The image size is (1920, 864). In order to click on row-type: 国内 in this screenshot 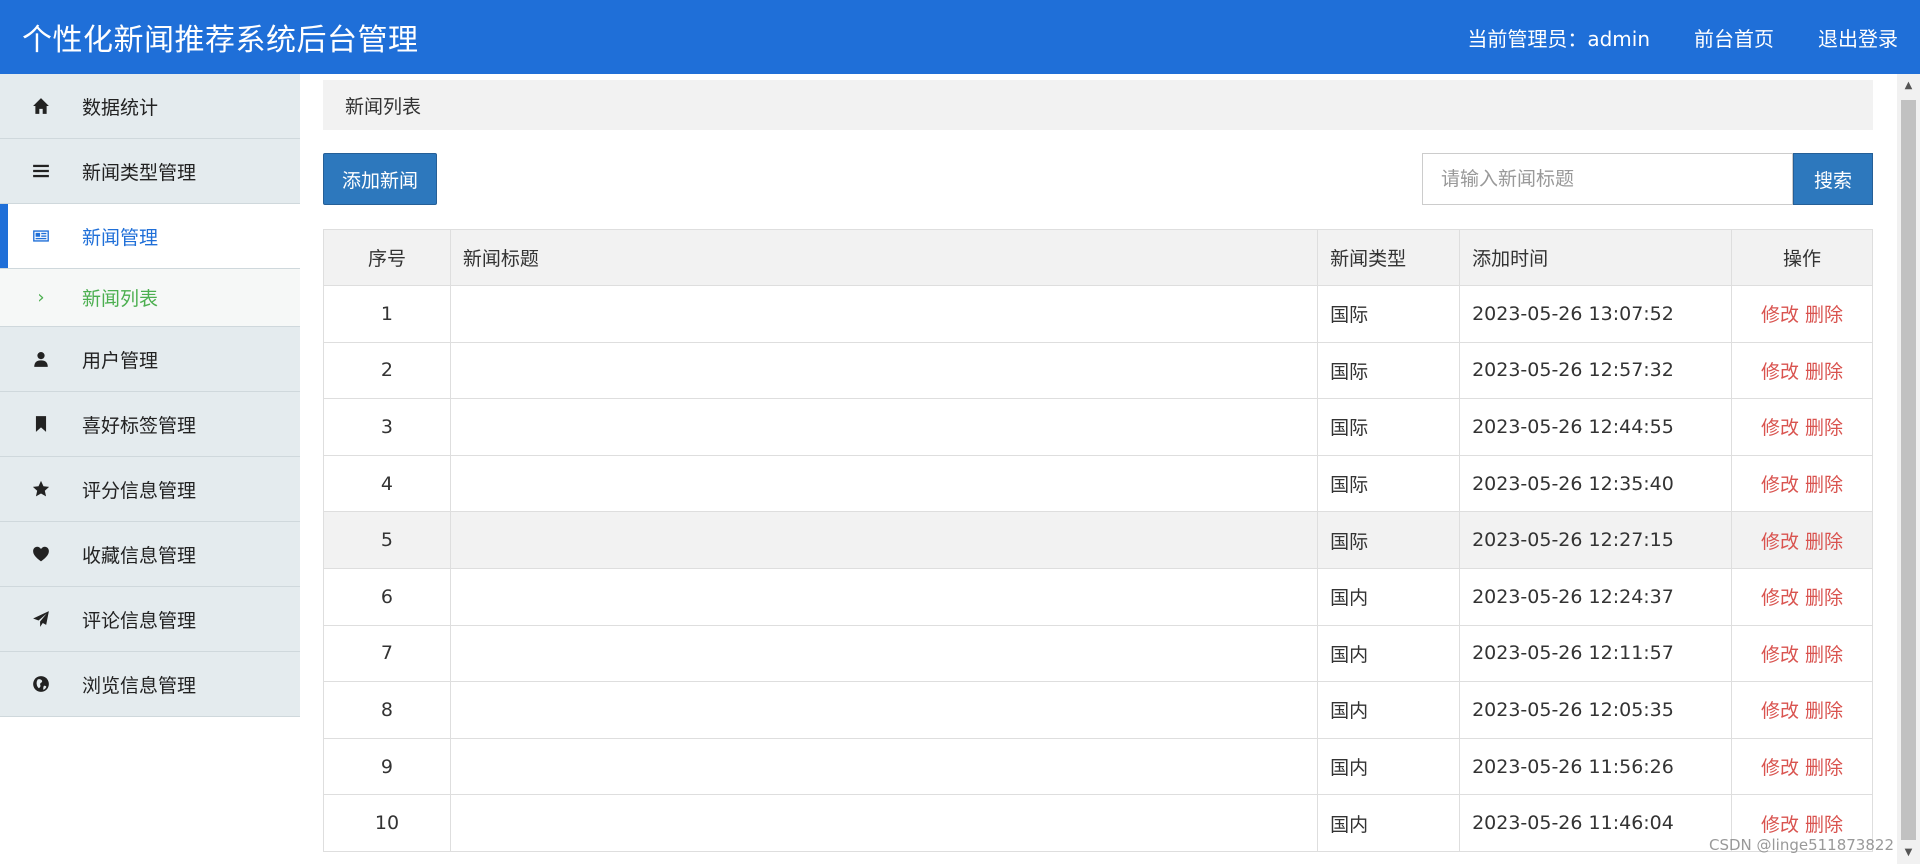, I will do `click(1389, 710)`.